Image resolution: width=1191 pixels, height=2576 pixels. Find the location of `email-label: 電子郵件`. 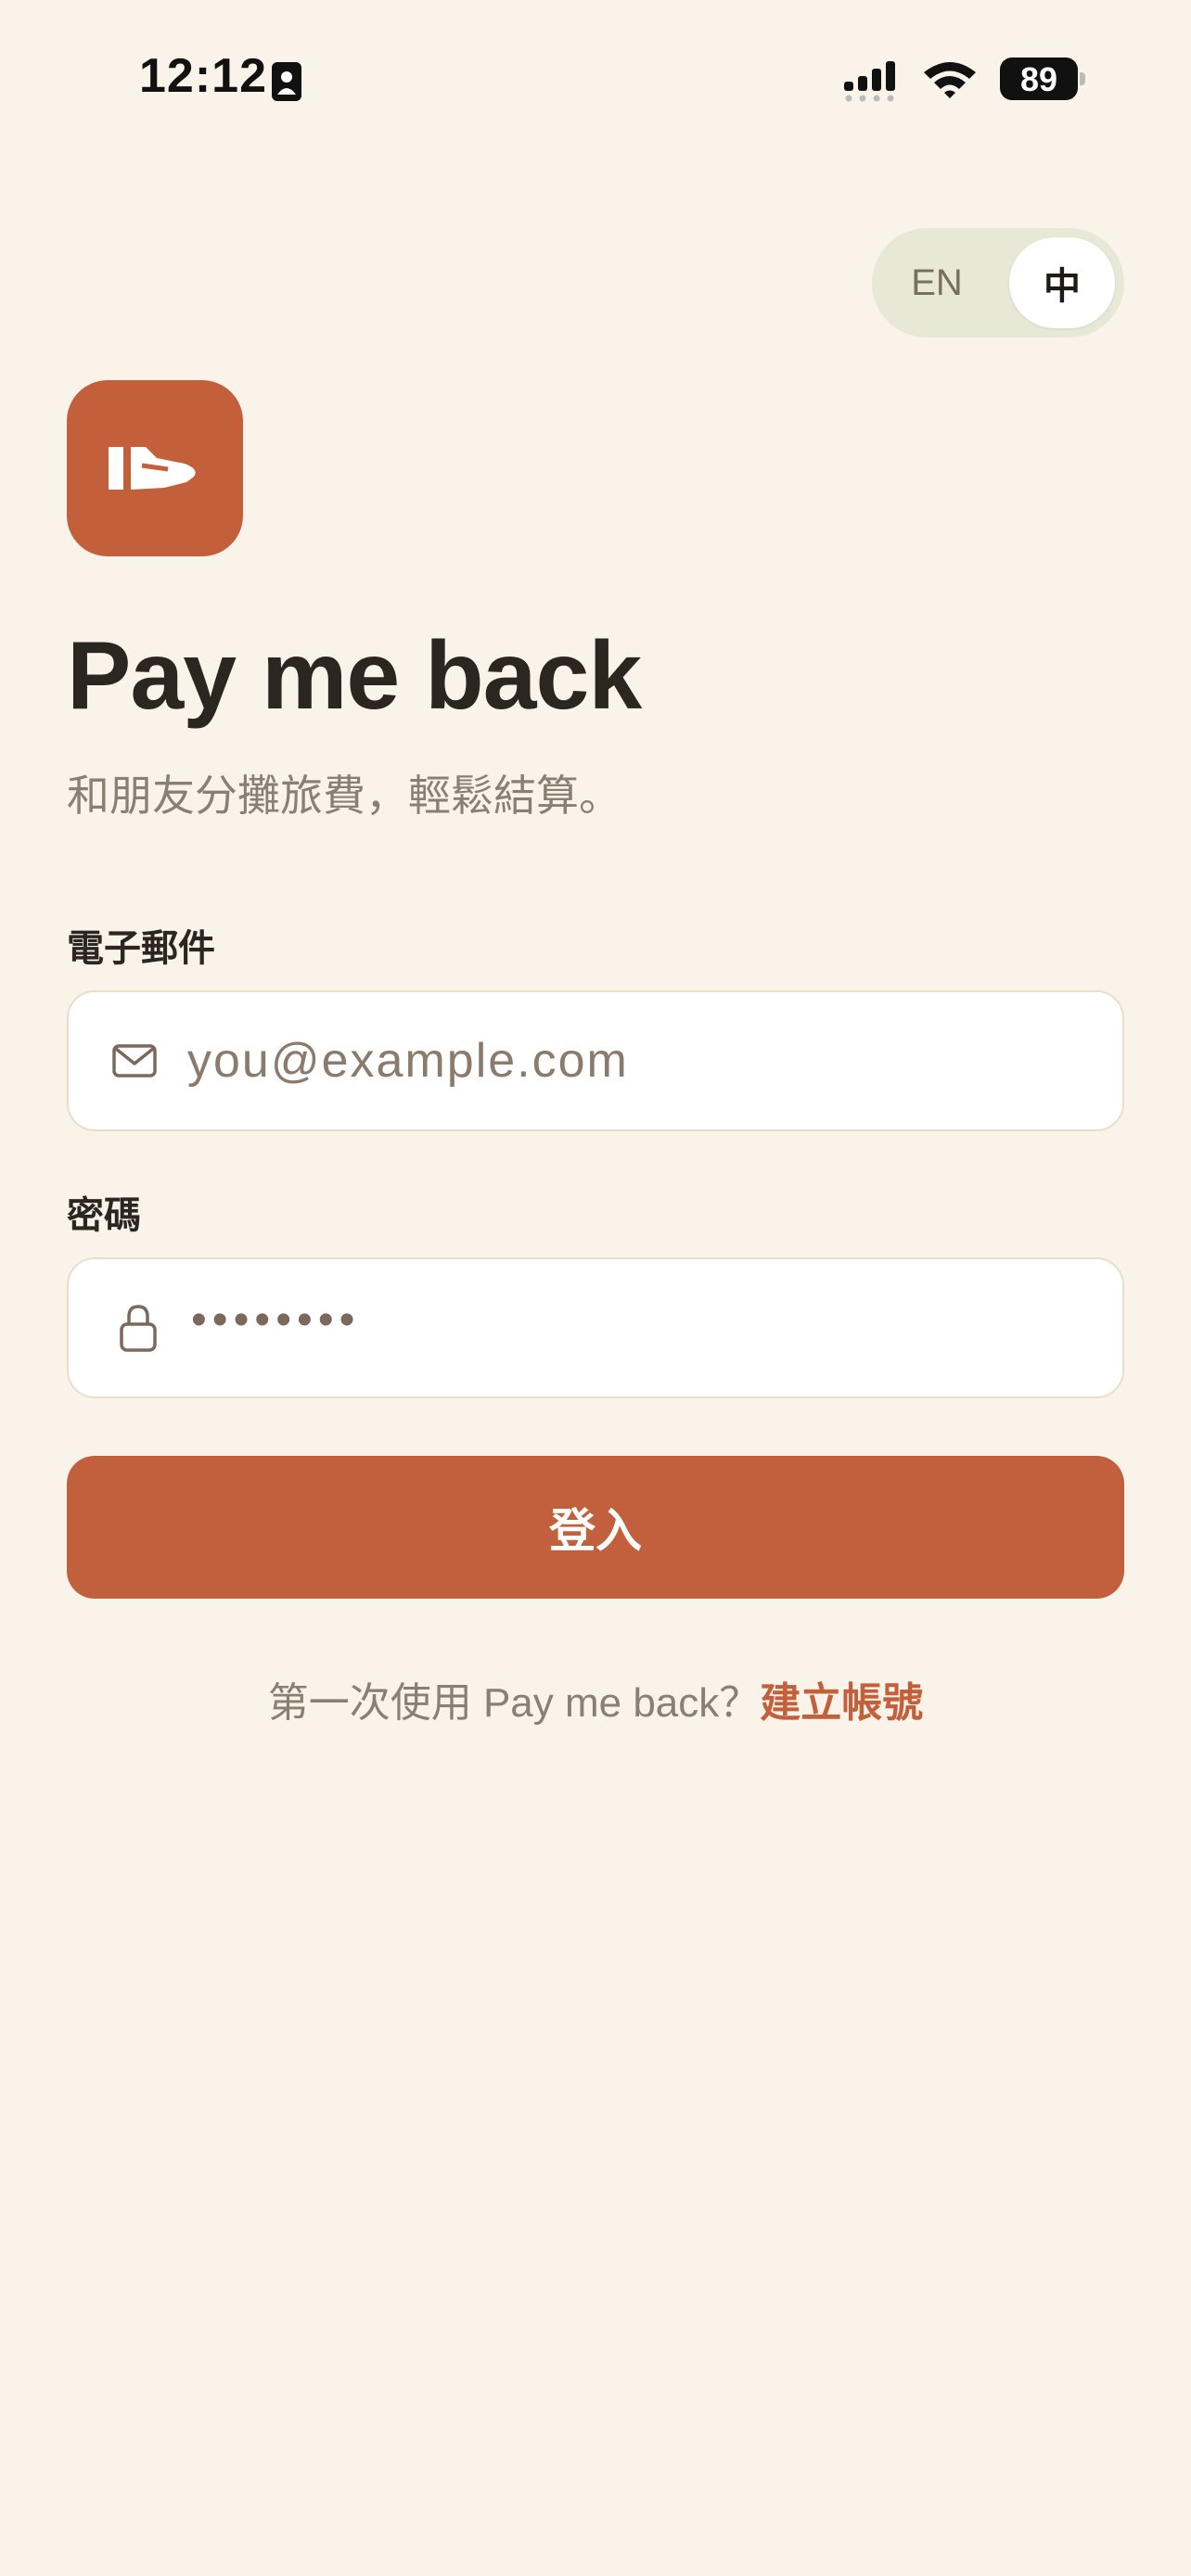

email-label: 電子郵件 is located at coordinates (141, 948).